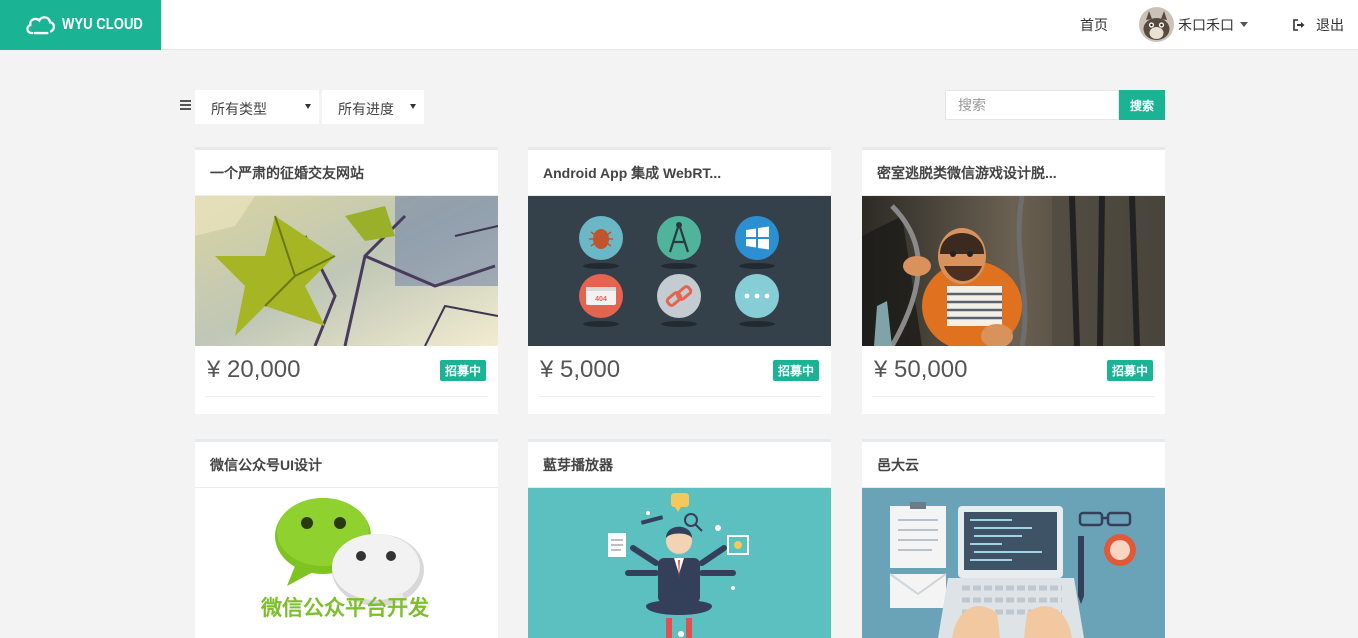  I want to click on project-card: 密室逃脱类微信游戏设计脱... ¥ 50,000 招募中, so click(1013, 280).